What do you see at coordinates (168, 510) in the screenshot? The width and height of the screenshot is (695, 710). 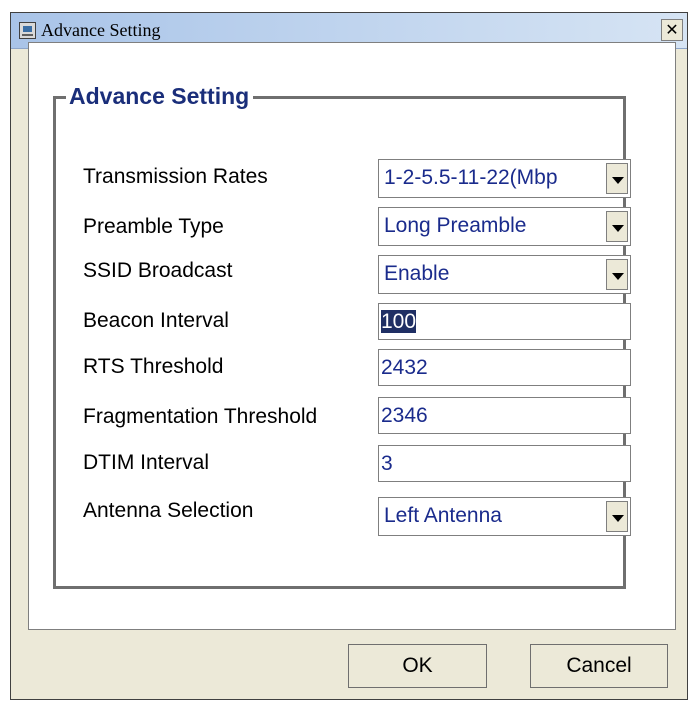 I see `antenna-selection-label: Antenna Selection` at bounding box center [168, 510].